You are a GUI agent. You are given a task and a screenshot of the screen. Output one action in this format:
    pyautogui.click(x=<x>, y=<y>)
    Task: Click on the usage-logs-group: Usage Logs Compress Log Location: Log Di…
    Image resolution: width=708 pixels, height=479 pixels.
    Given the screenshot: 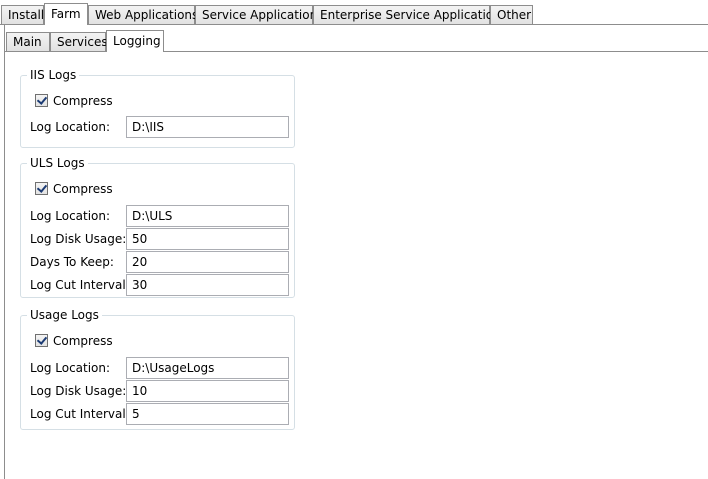 What is the action you would take?
    pyautogui.click(x=157, y=368)
    